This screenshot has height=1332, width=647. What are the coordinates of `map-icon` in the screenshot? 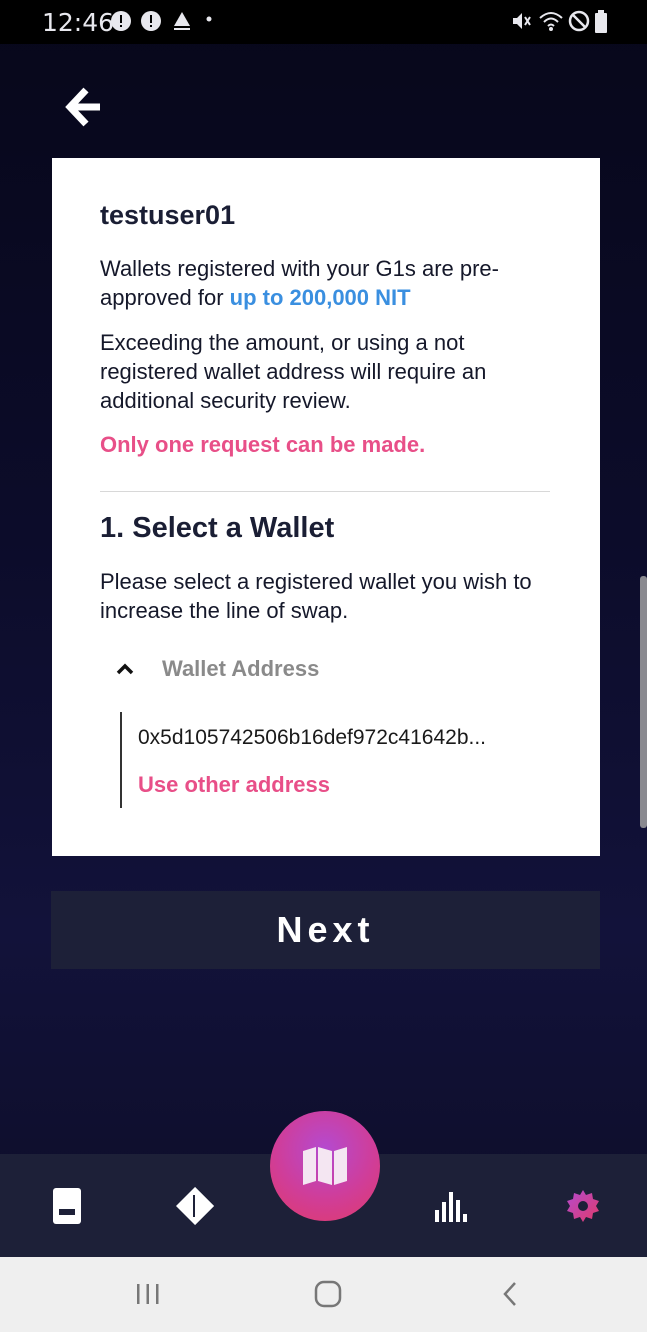 It's located at (325, 1166).